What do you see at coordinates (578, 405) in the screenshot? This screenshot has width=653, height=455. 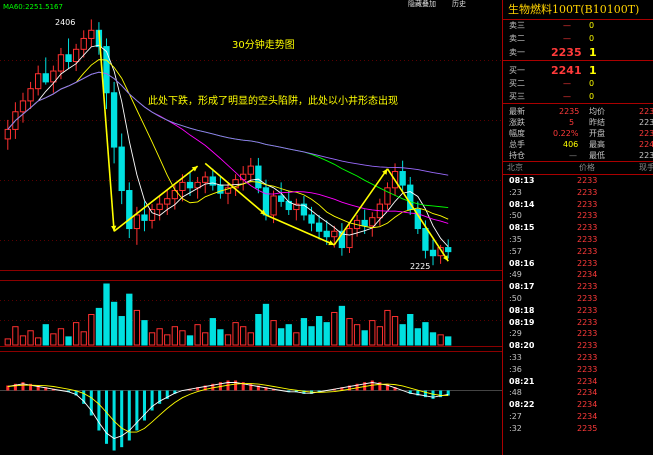 I see `tick-row: 08:22 2234` at bounding box center [578, 405].